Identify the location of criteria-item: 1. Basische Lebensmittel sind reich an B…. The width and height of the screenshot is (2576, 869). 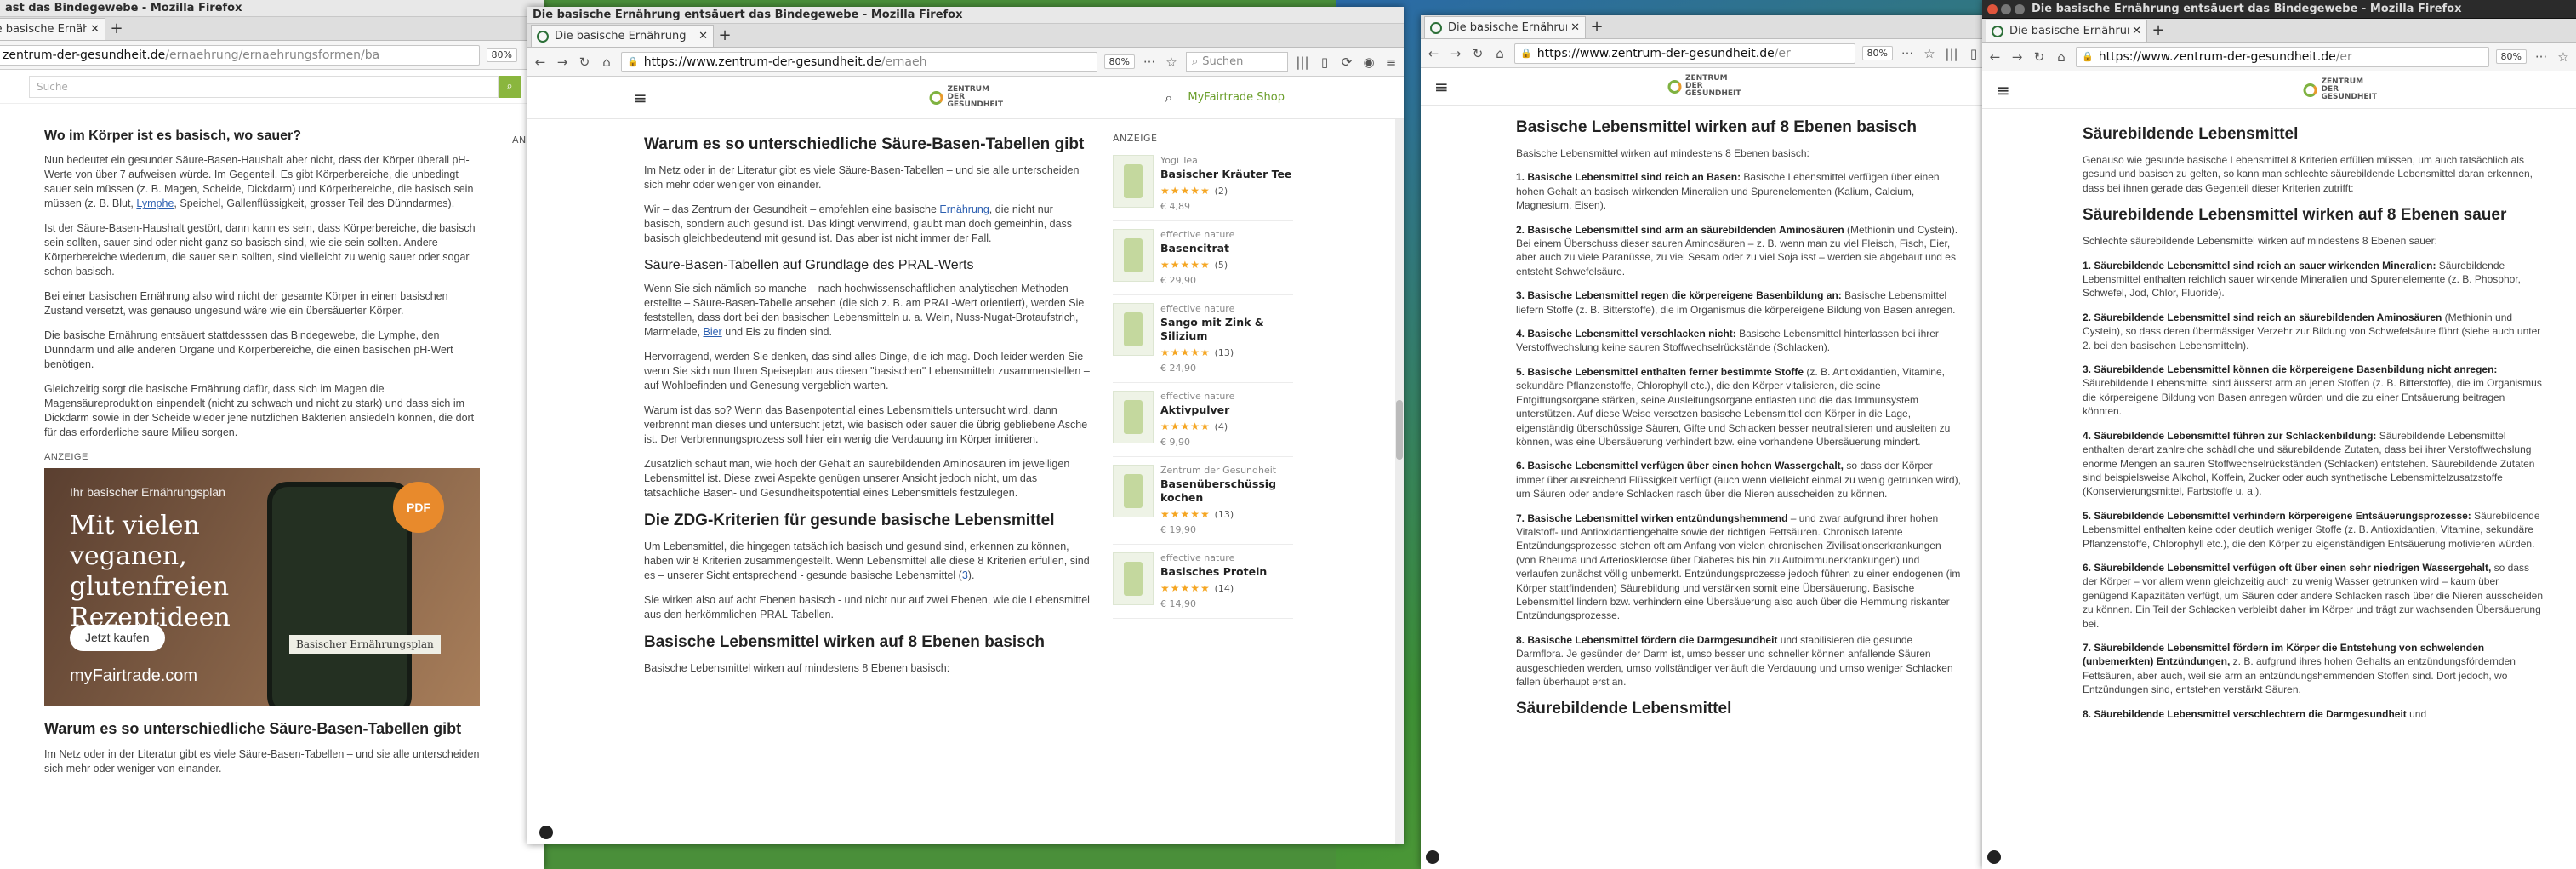
(1728, 191).